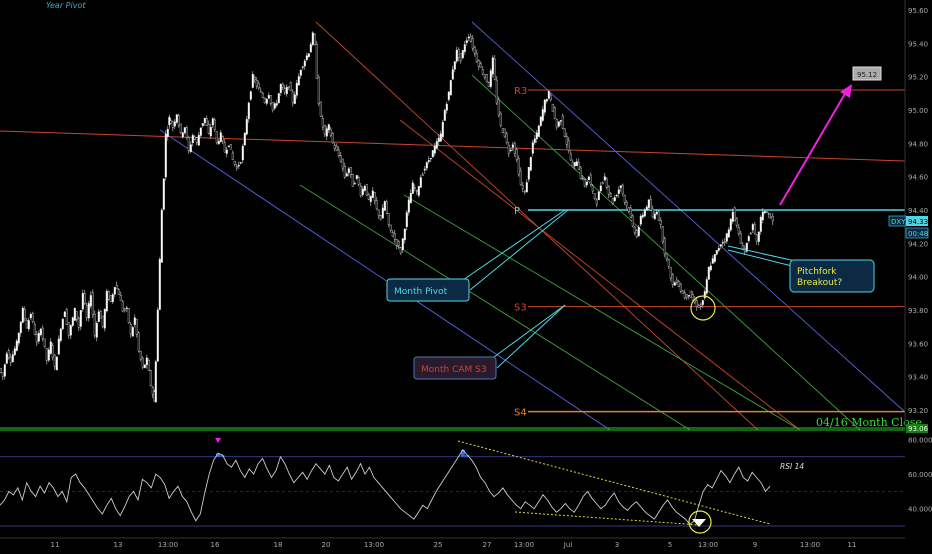  What do you see at coordinates (918, 411) in the screenshot?
I see `price-tick-label: 93.20` at bounding box center [918, 411].